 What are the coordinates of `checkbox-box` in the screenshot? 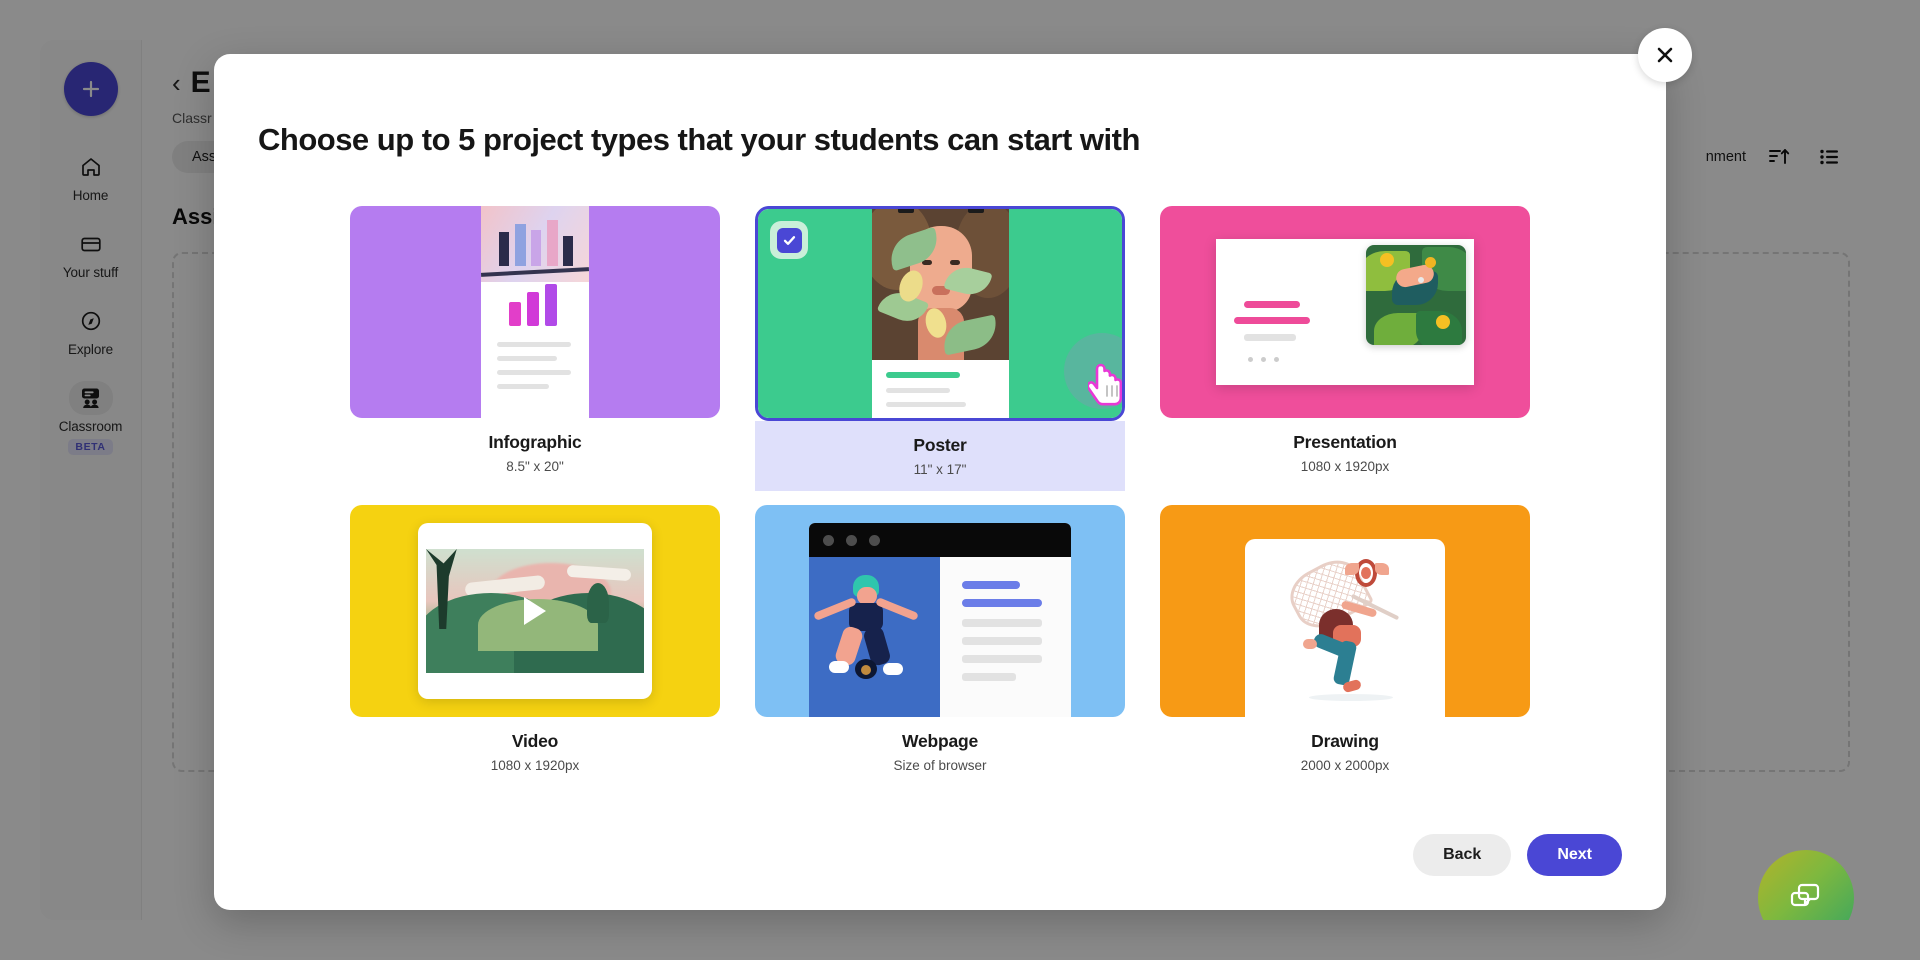 It's located at (789, 240).